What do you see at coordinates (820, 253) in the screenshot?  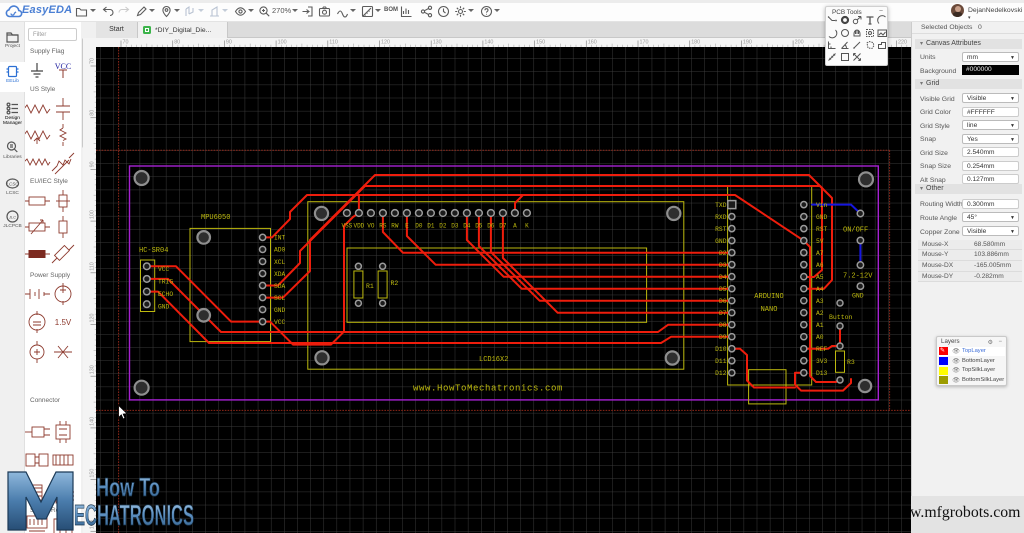 I see `svg-text: A7` at bounding box center [820, 253].